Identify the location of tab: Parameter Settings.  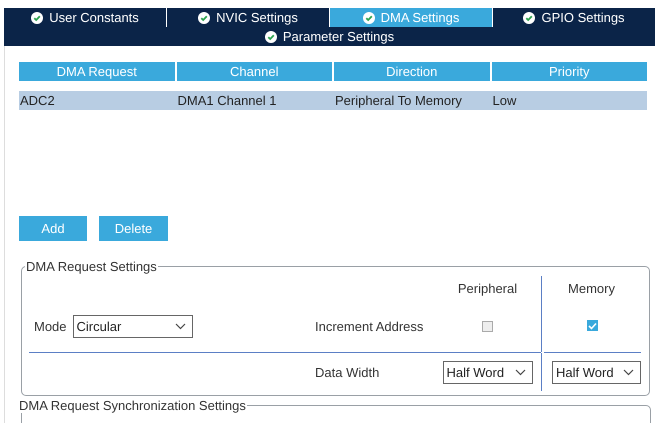
(329, 36).